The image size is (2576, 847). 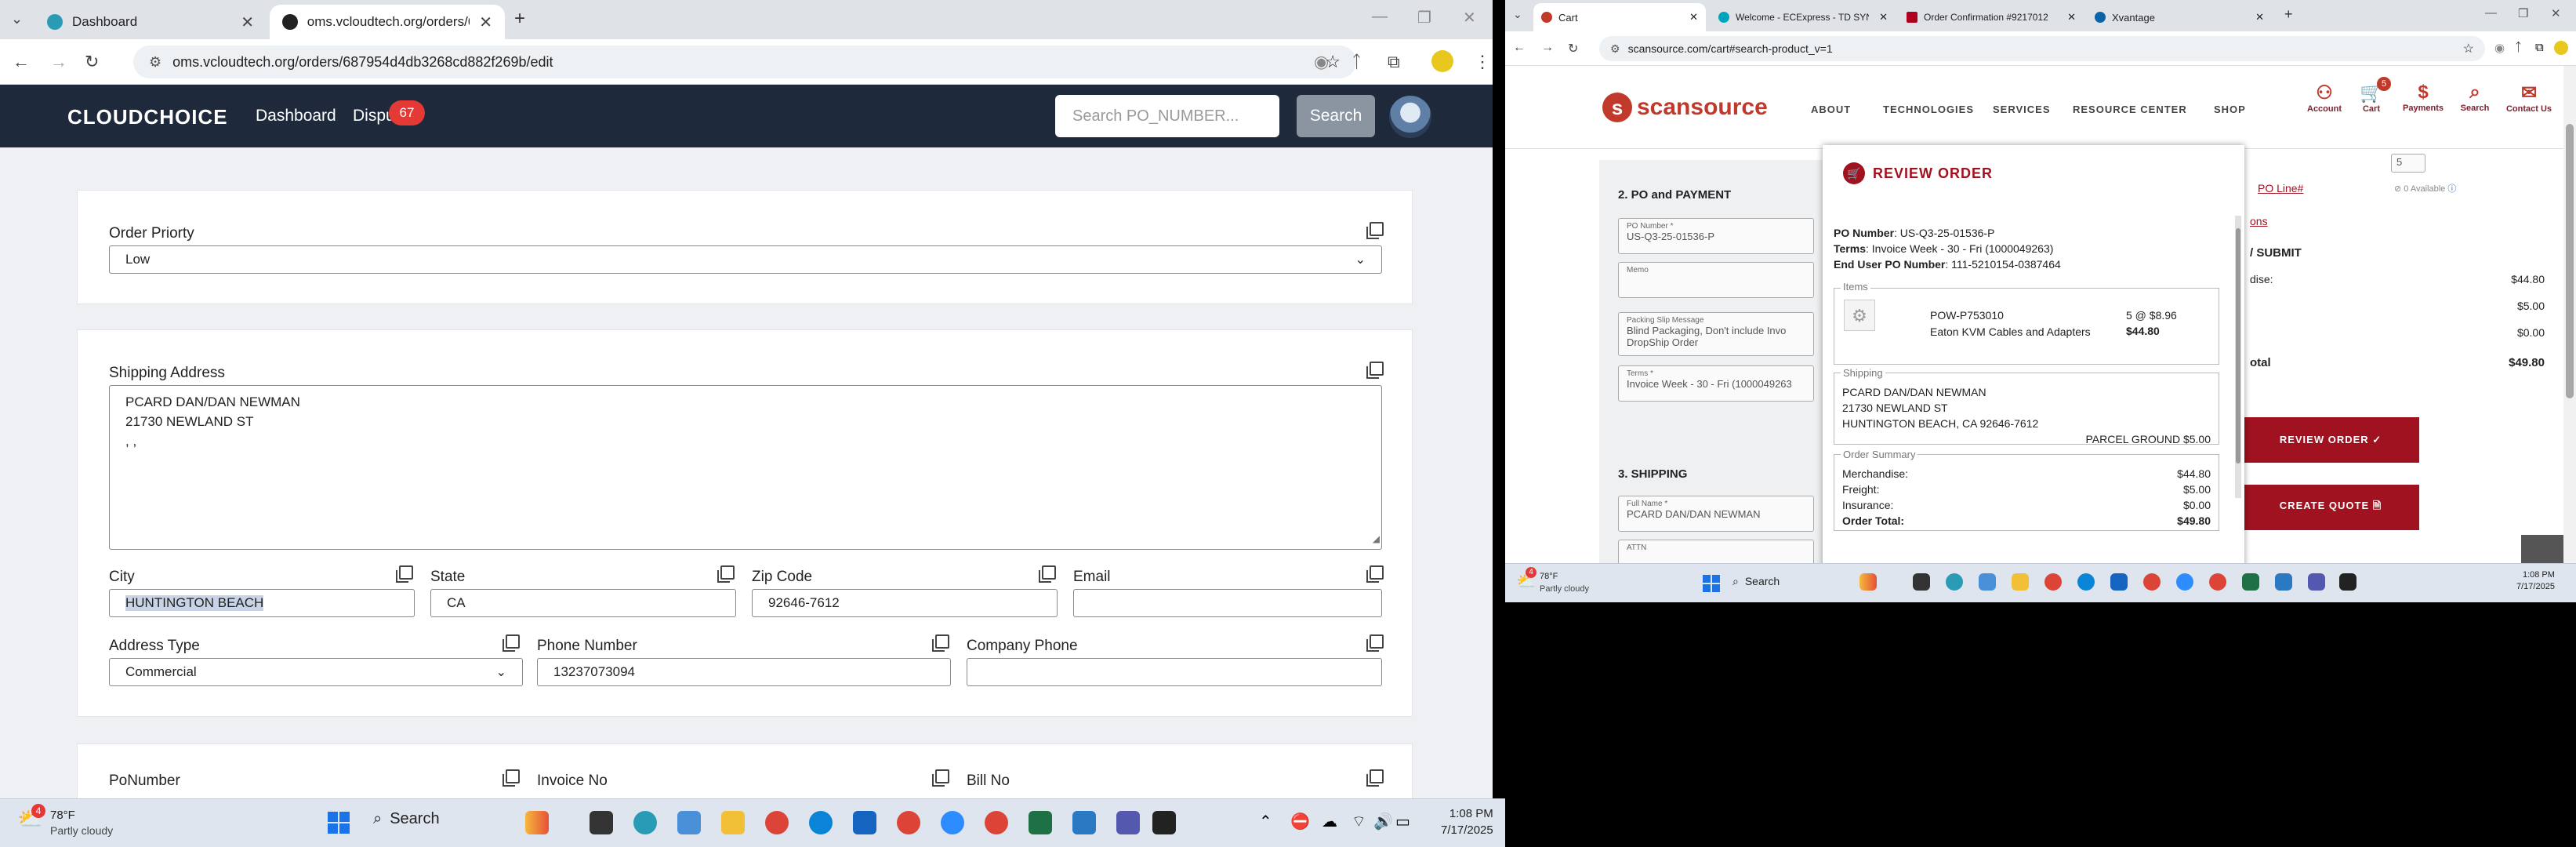 What do you see at coordinates (2238, 345) in the screenshot?
I see `scrollbar-thumb` at bounding box center [2238, 345].